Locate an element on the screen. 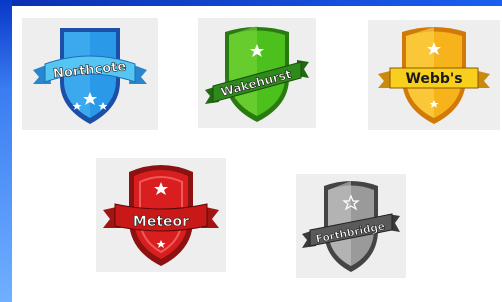 The image size is (502, 302). crest-label-webbs: Webb's is located at coordinates (433, 79).